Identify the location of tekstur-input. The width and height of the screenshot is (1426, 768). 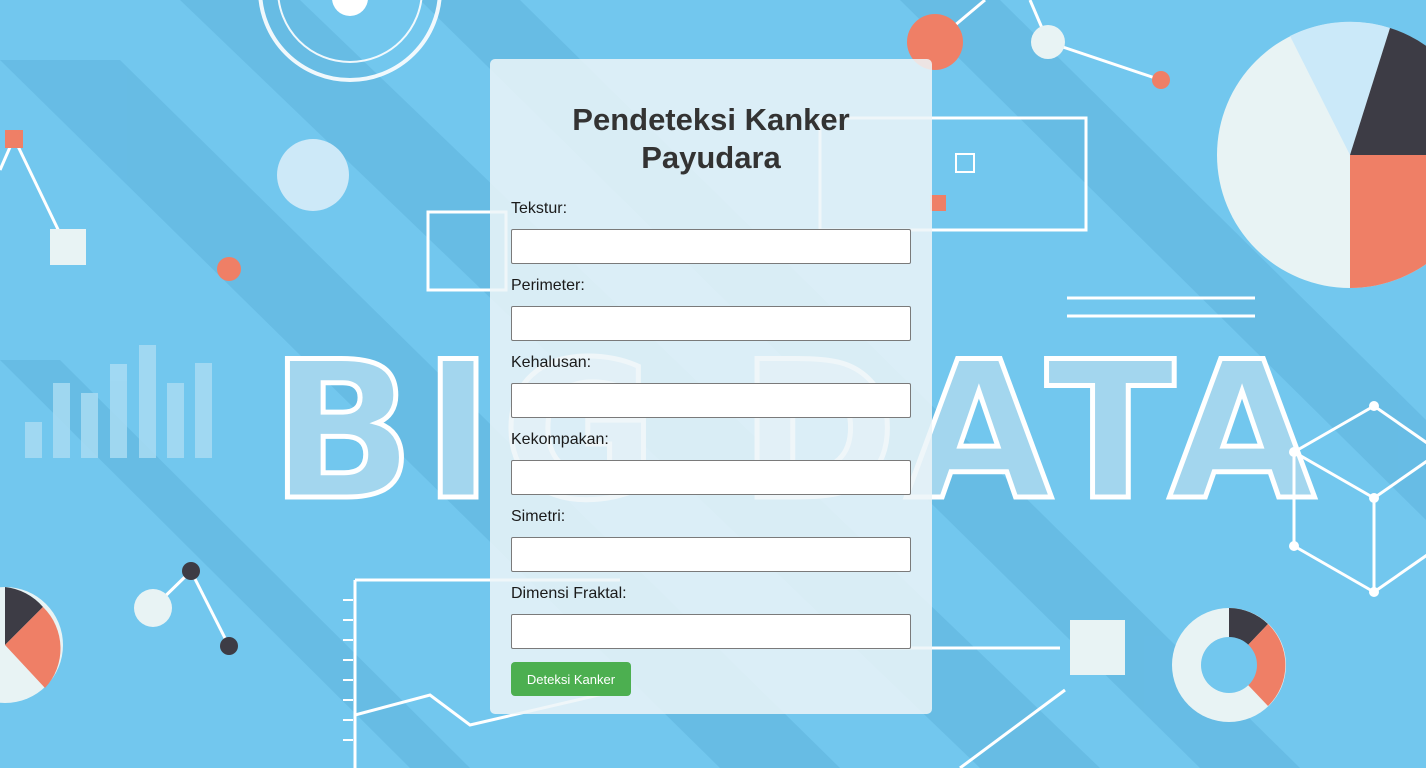
(711, 246).